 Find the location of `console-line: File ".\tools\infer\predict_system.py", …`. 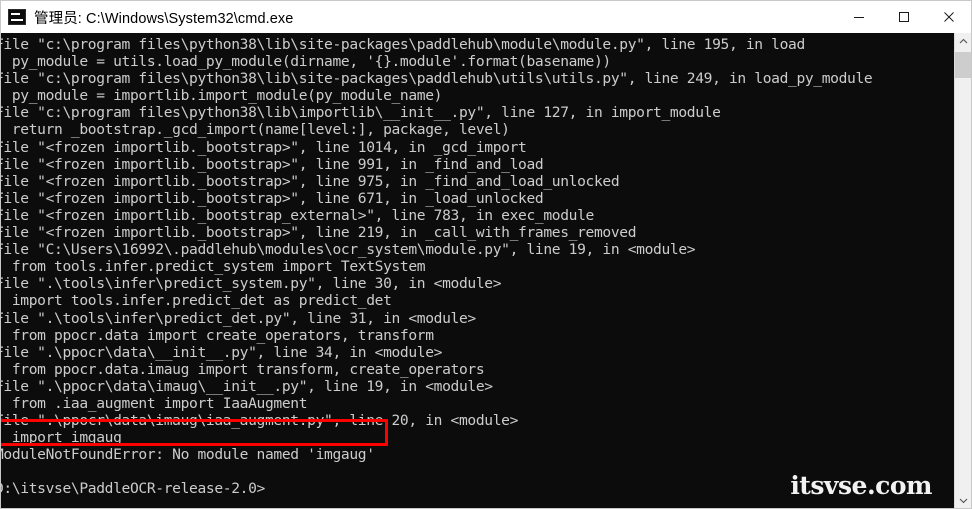

console-line: File ".\tools\infer\predict_system.py", … is located at coordinates (251, 284).